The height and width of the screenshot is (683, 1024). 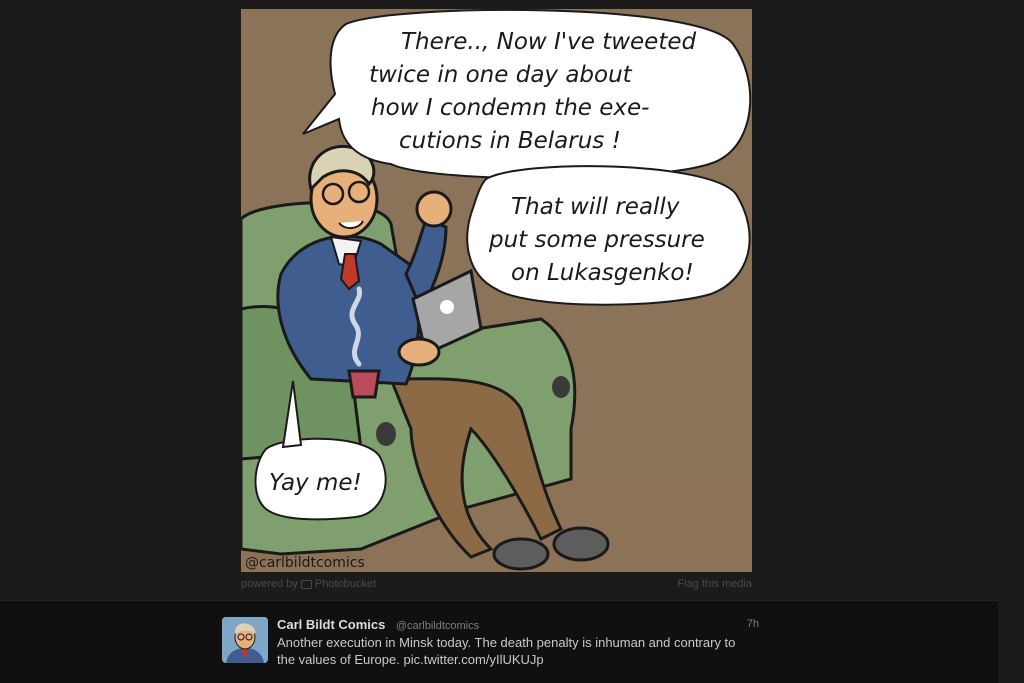 What do you see at coordinates (305, 563) in the screenshot?
I see `comic-watermark: @carlbildtcomics` at bounding box center [305, 563].